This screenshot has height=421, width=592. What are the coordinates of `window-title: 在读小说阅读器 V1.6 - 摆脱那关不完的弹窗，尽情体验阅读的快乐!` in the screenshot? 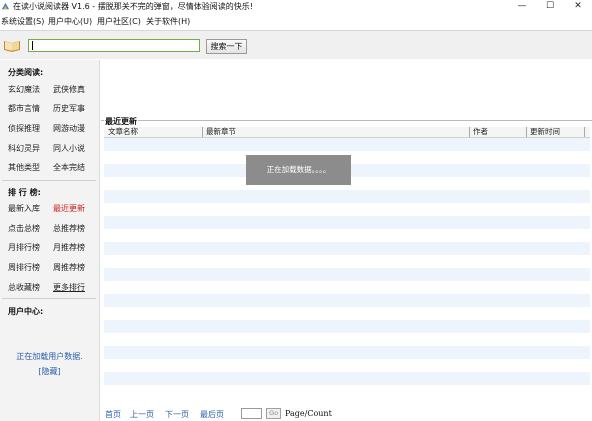 It's located at (133, 6).